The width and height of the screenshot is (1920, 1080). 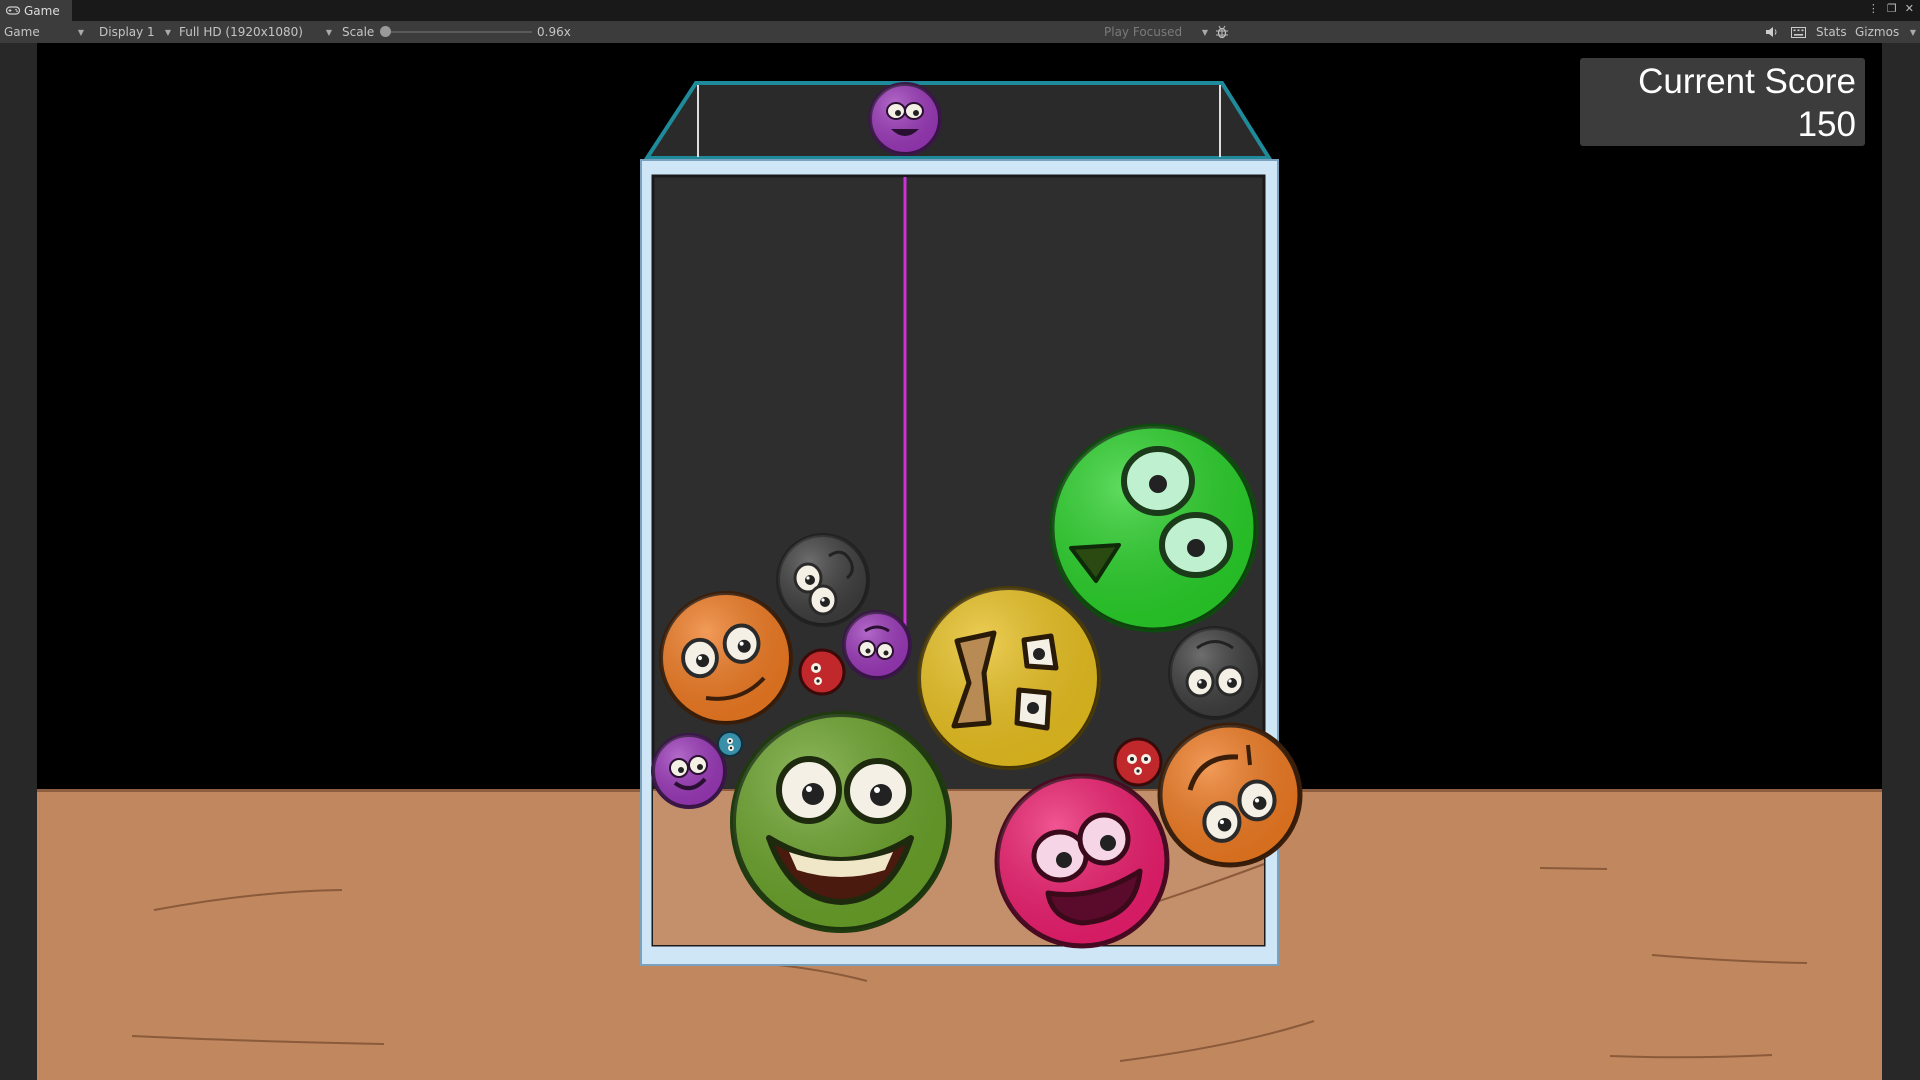 I want to click on resolution-dropdown: Full HD (1920x1080) ▼, so click(x=255, y=32).